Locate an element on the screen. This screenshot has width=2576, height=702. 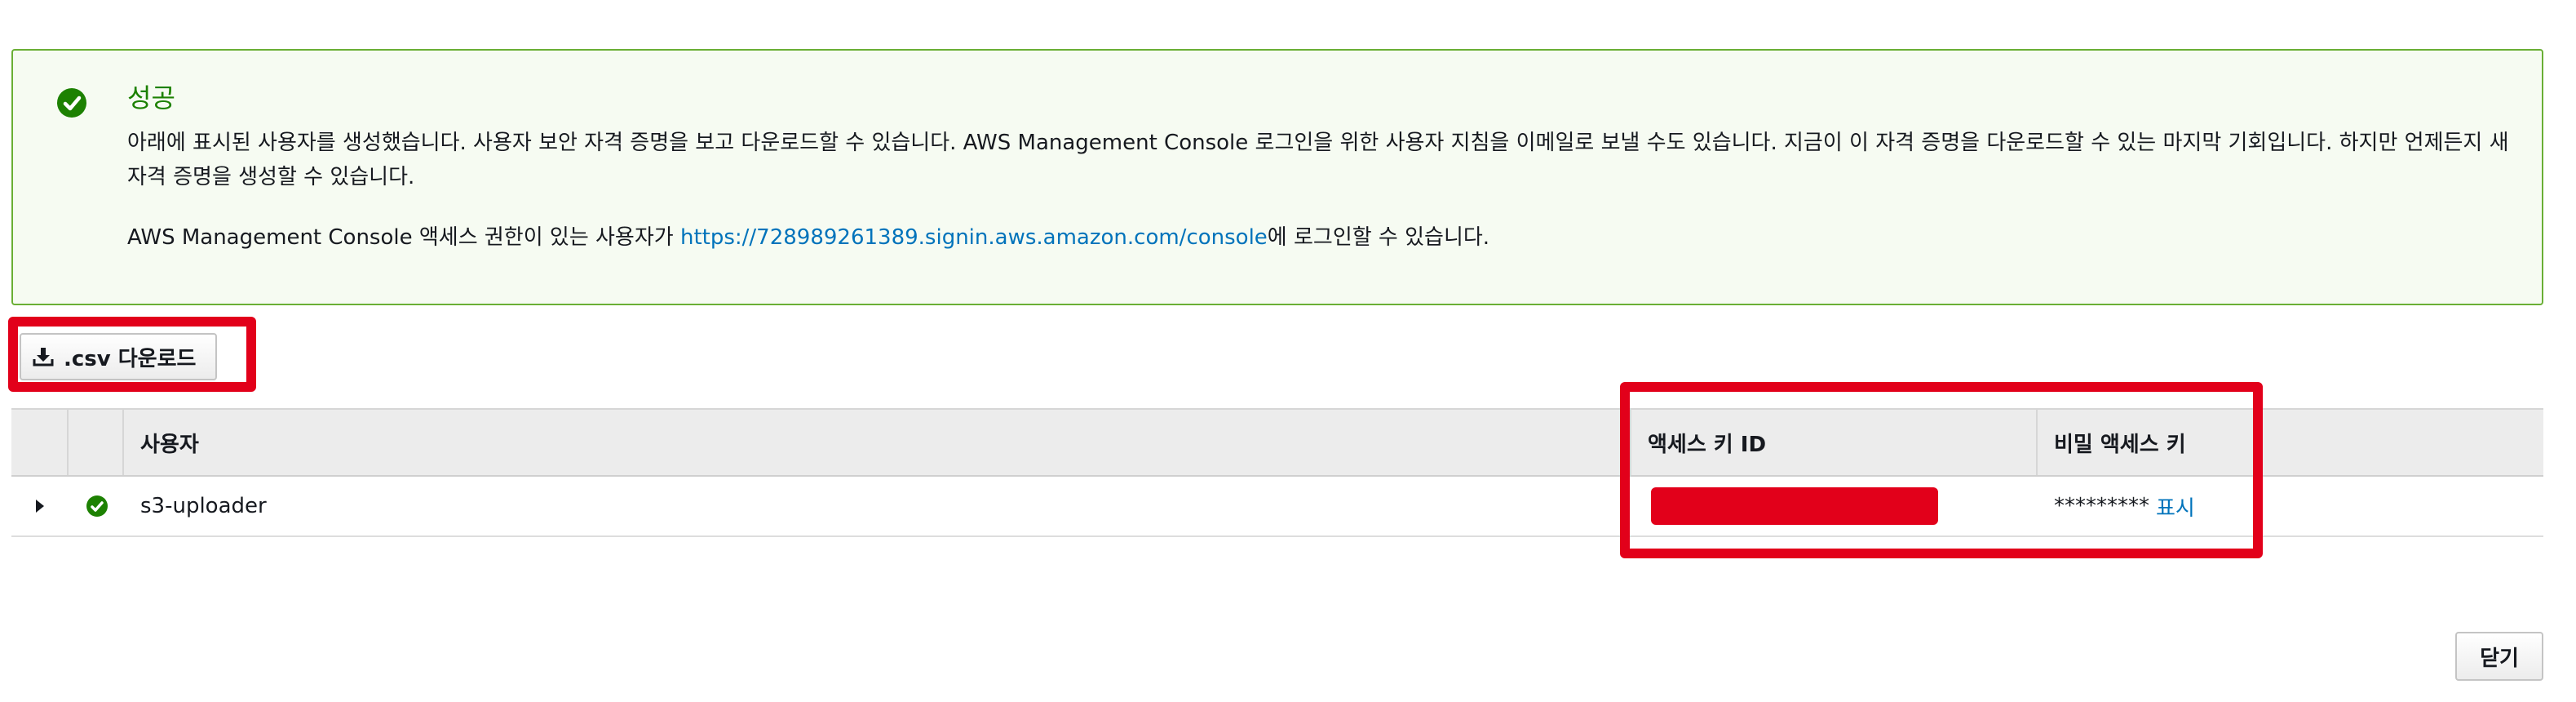
column-header-secret-access-key: 비밀 액세스 키 is located at coordinates (2289, 442).